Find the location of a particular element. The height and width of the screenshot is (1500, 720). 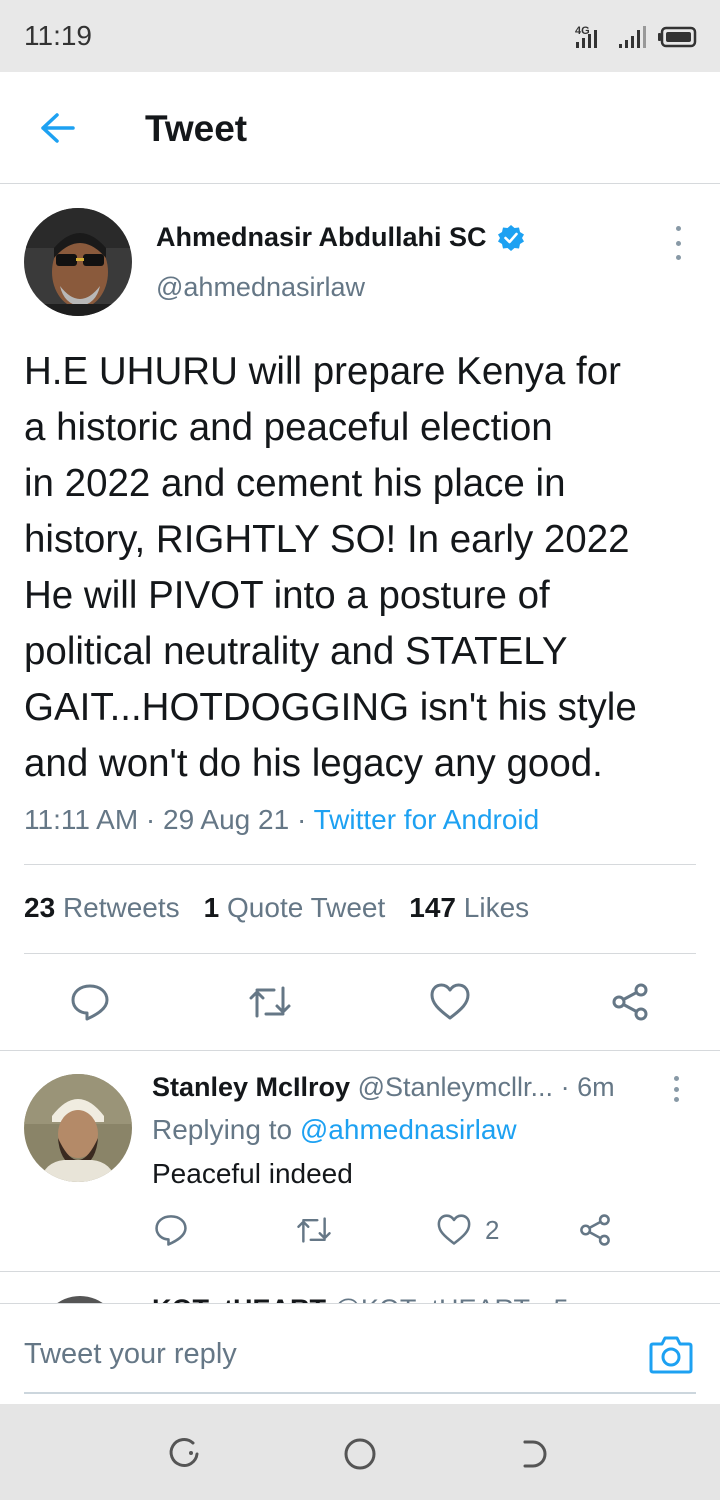

home-circle-icon is located at coordinates (360, 1454).